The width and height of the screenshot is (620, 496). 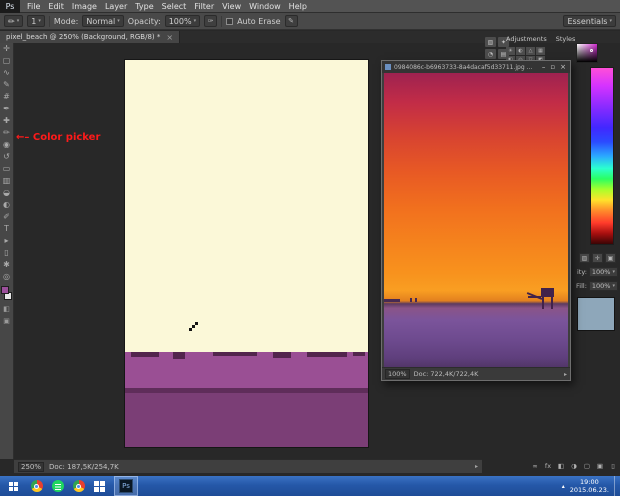 What do you see at coordinates (84, 6) in the screenshot?
I see `menu-image: Image` at bounding box center [84, 6].